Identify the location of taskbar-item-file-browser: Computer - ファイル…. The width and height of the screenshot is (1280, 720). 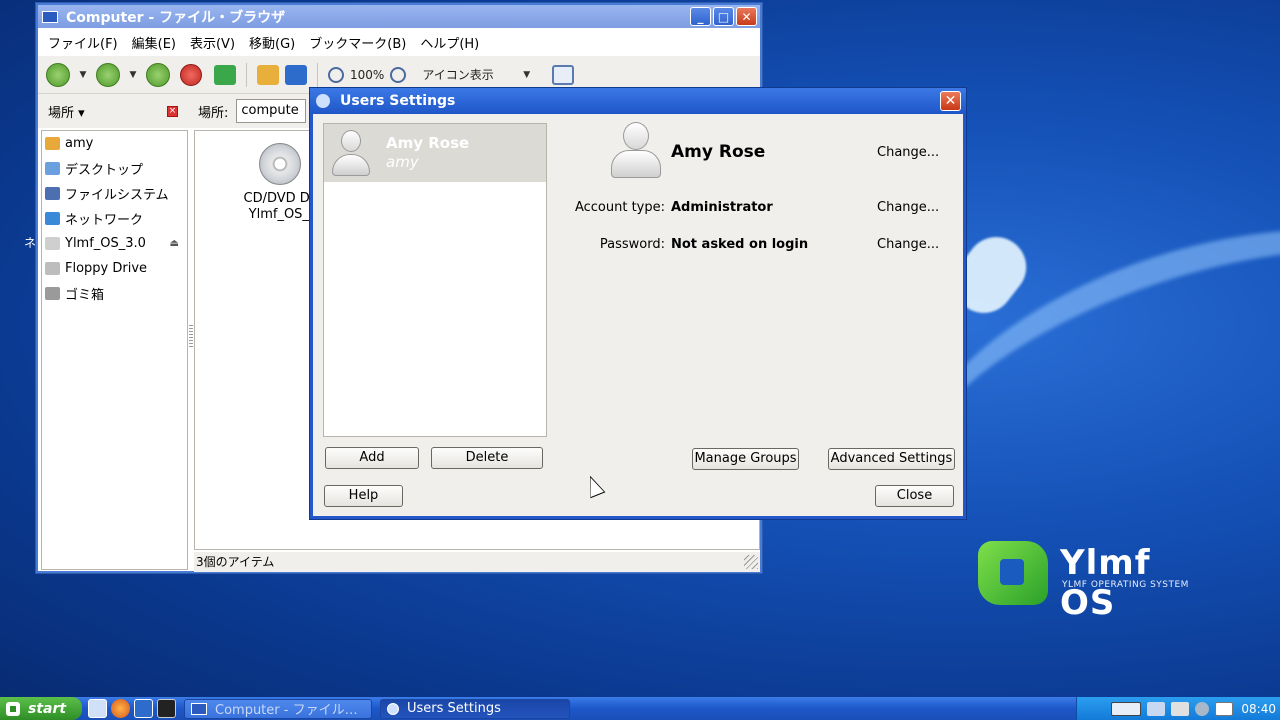
(278, 708).